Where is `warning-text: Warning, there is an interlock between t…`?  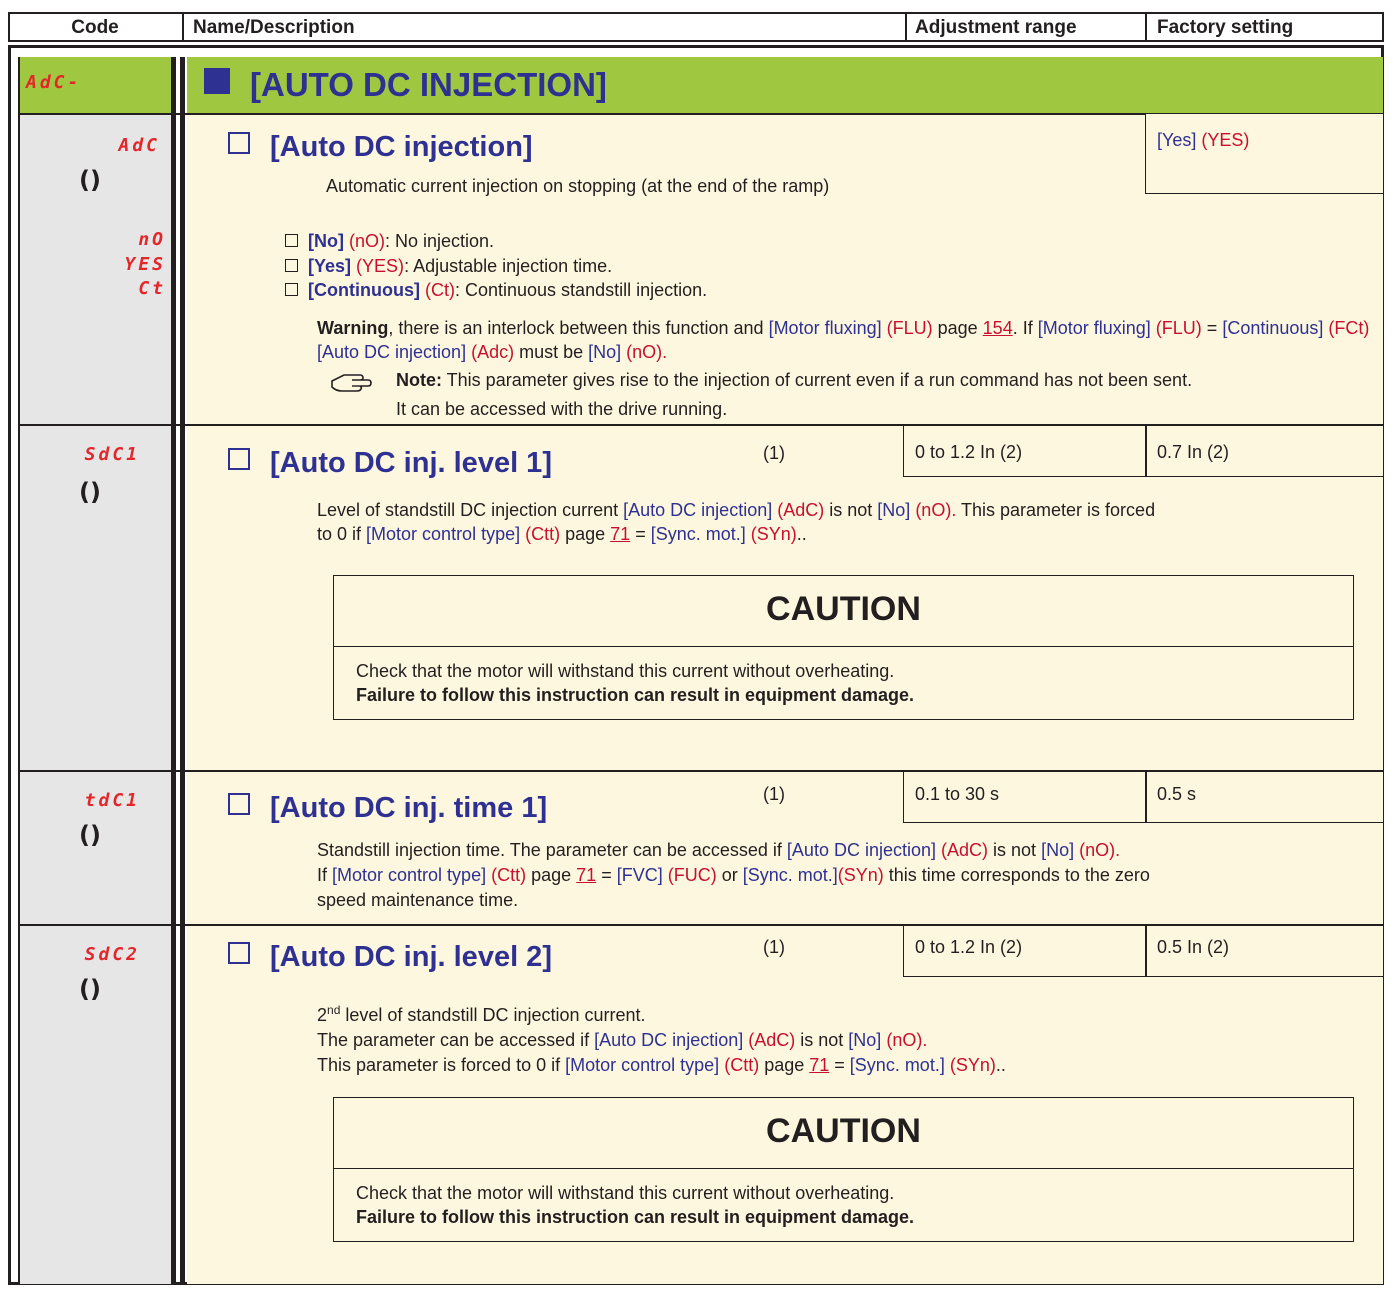 warning-text: Warning, there is an interlock between t… is located at coordinates (843, 340).